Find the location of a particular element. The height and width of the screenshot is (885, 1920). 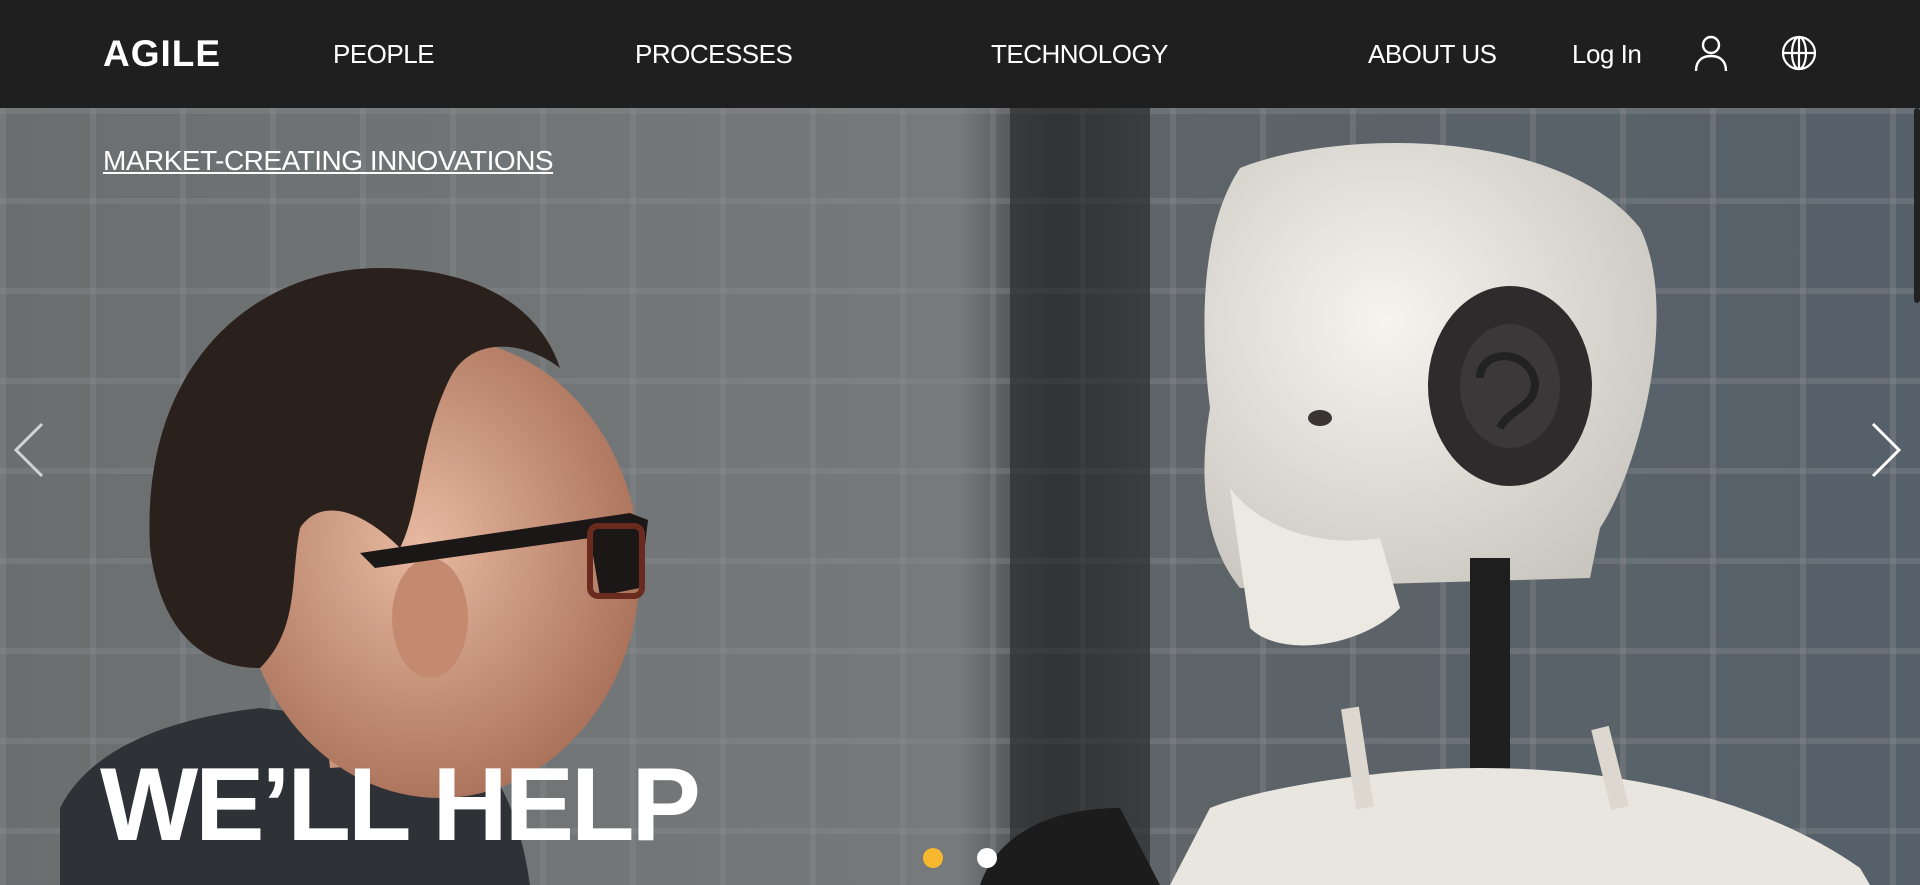

login-link: Log In is located at coordinates (1607, 54).